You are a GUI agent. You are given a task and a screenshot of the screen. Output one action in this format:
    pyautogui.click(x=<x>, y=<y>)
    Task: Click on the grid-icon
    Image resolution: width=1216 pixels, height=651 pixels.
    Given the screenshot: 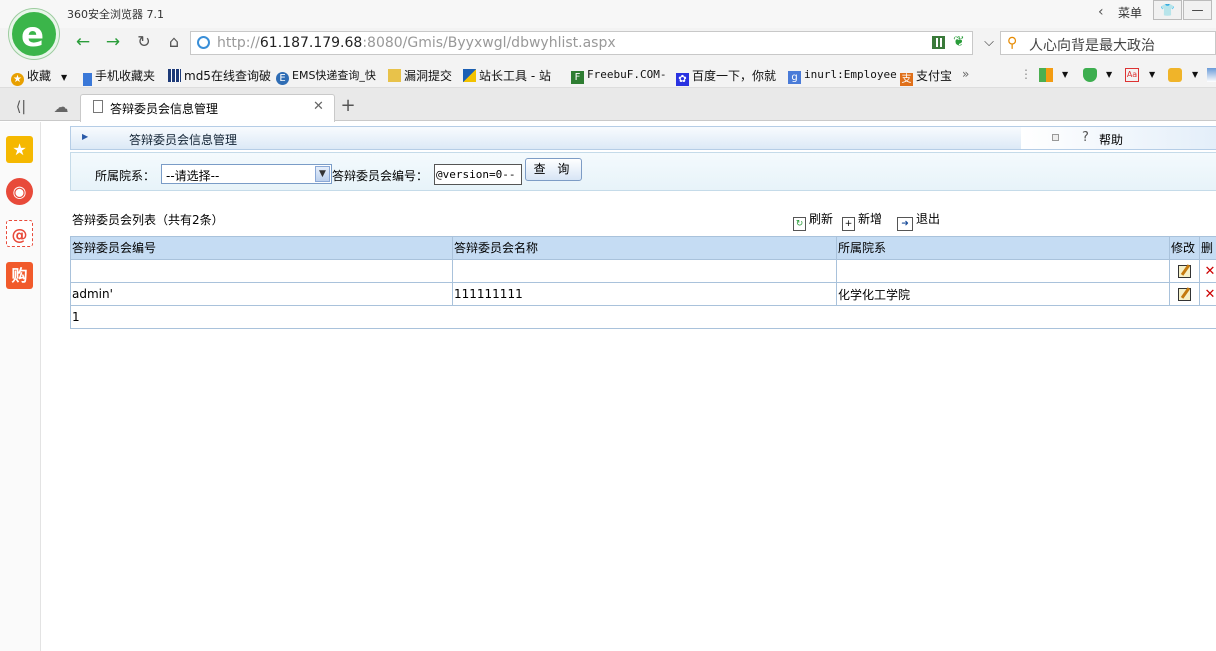 What is the action you would take?
    pyautogui.click(x=174, y=75)
    